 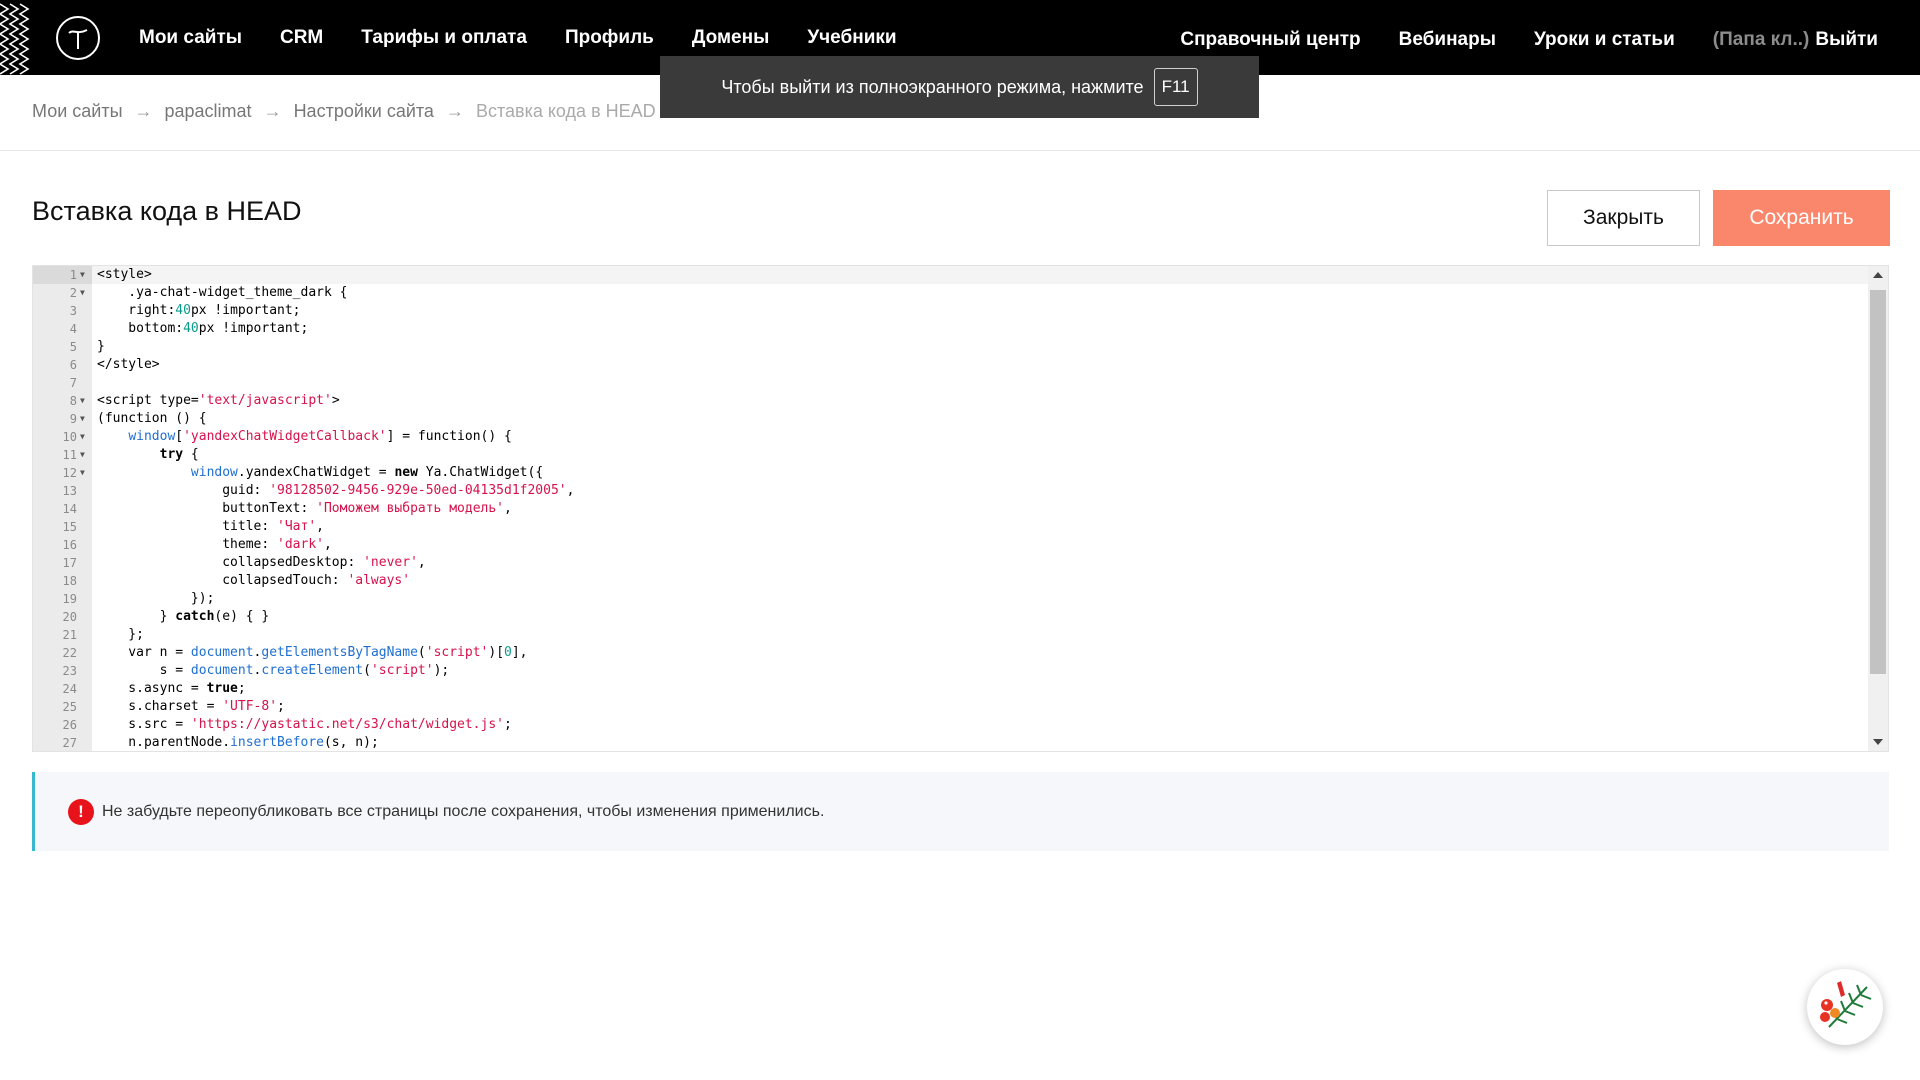 I want to click on code-line: 27 n.parentNode.insertBefore(s, n);, so click(x=951, y=742).